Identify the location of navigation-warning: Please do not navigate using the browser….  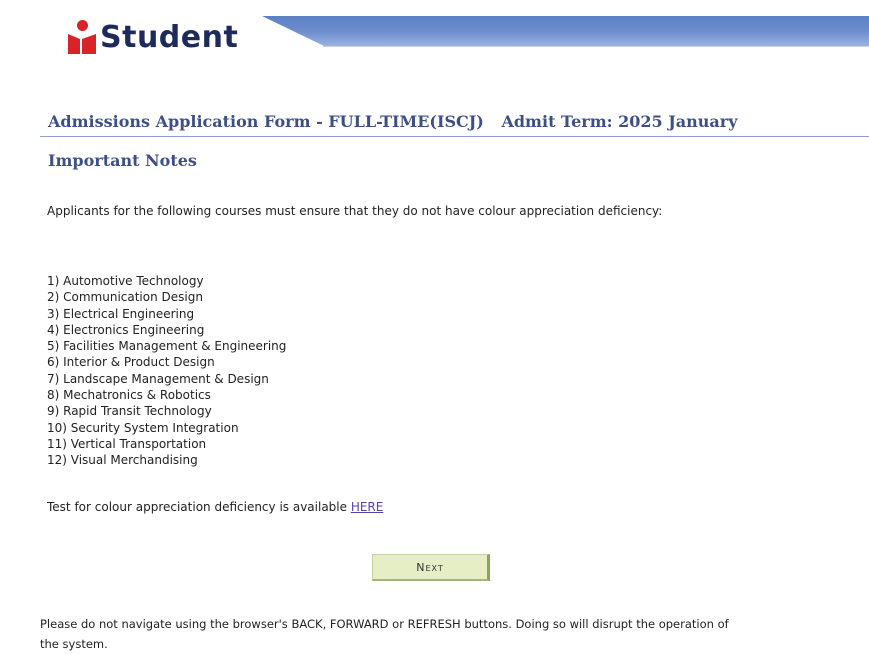
(384, 634).